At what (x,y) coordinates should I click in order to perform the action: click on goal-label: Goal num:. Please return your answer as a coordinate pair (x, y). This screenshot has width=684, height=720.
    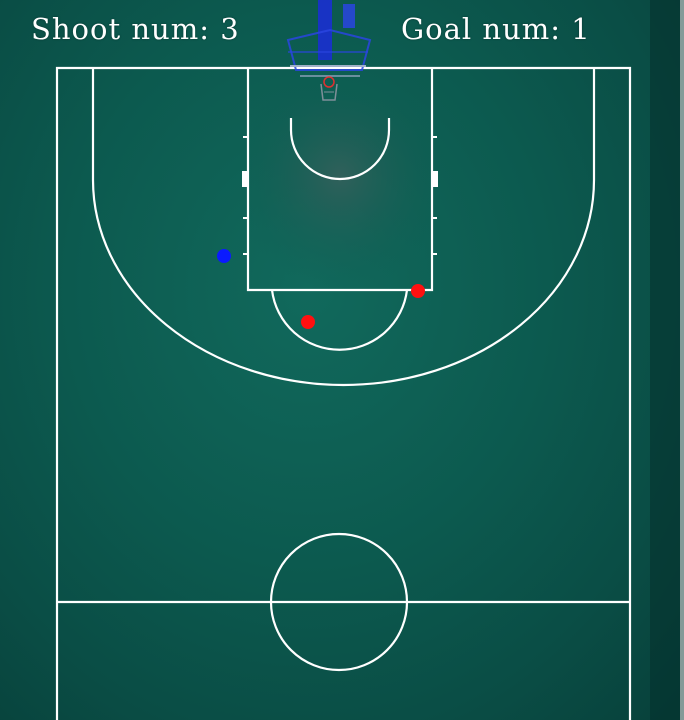
    Looking at the image, I should click on (481, 29).